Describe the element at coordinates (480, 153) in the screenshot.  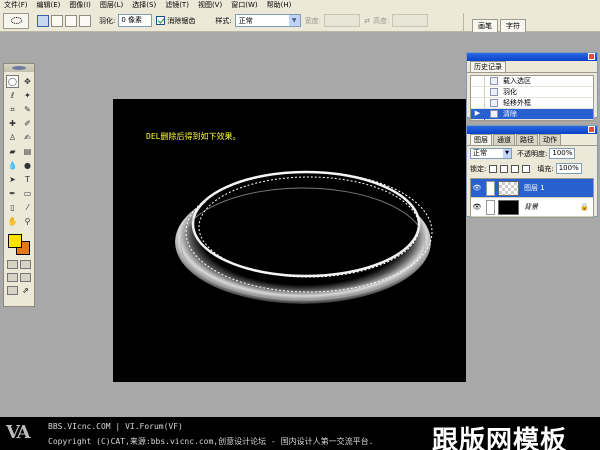
I see `blend-mode-value: 正常` at that location.